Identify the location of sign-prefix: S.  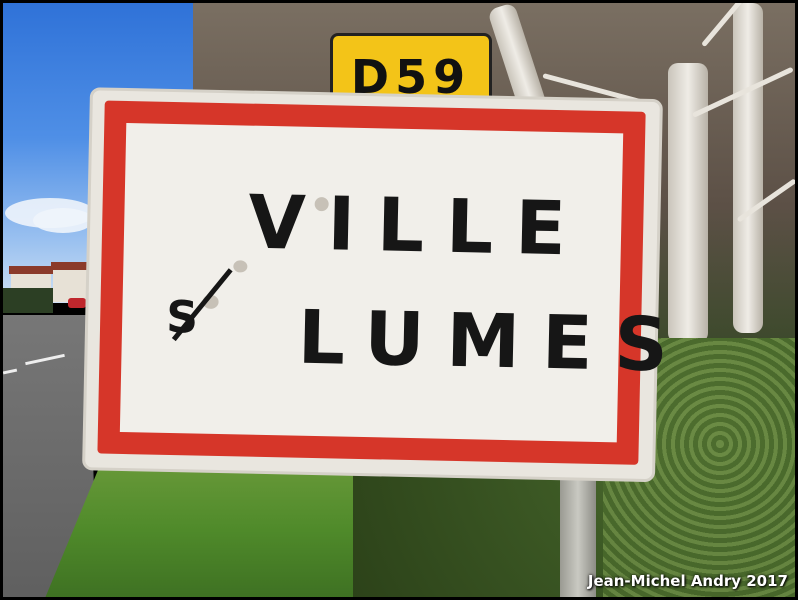
(202, 325).